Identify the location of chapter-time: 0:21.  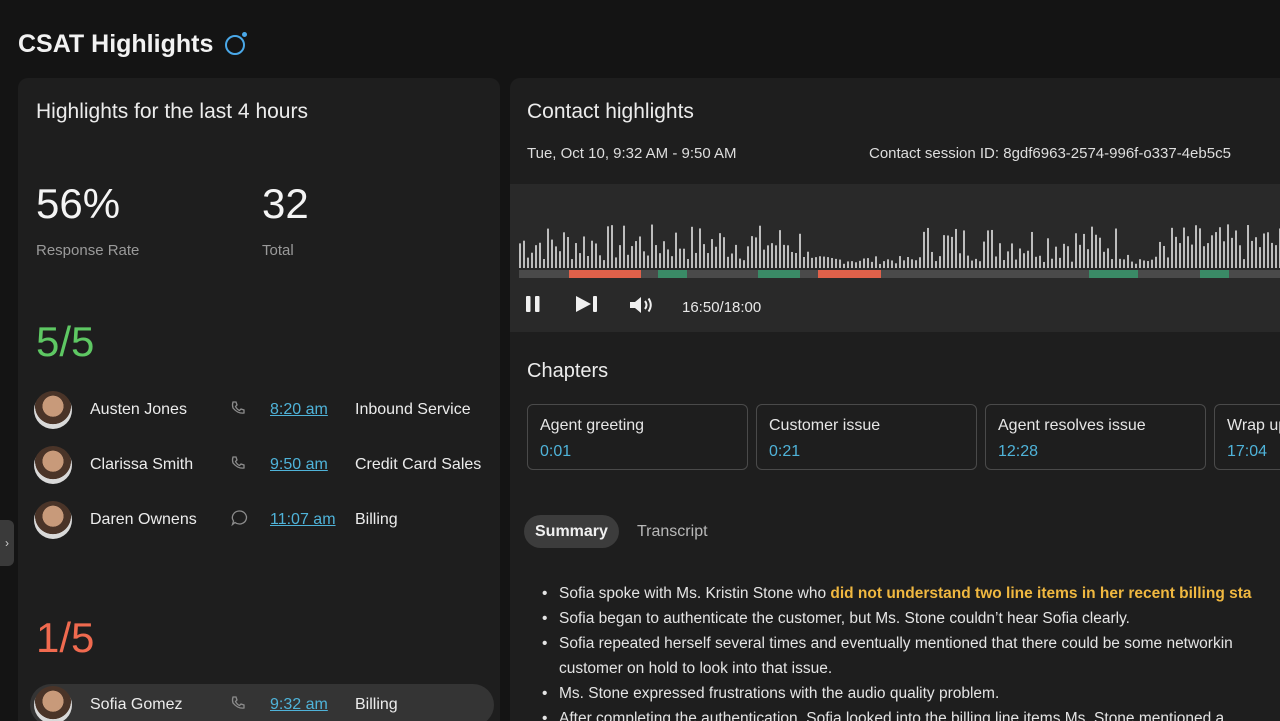
(866, 452).